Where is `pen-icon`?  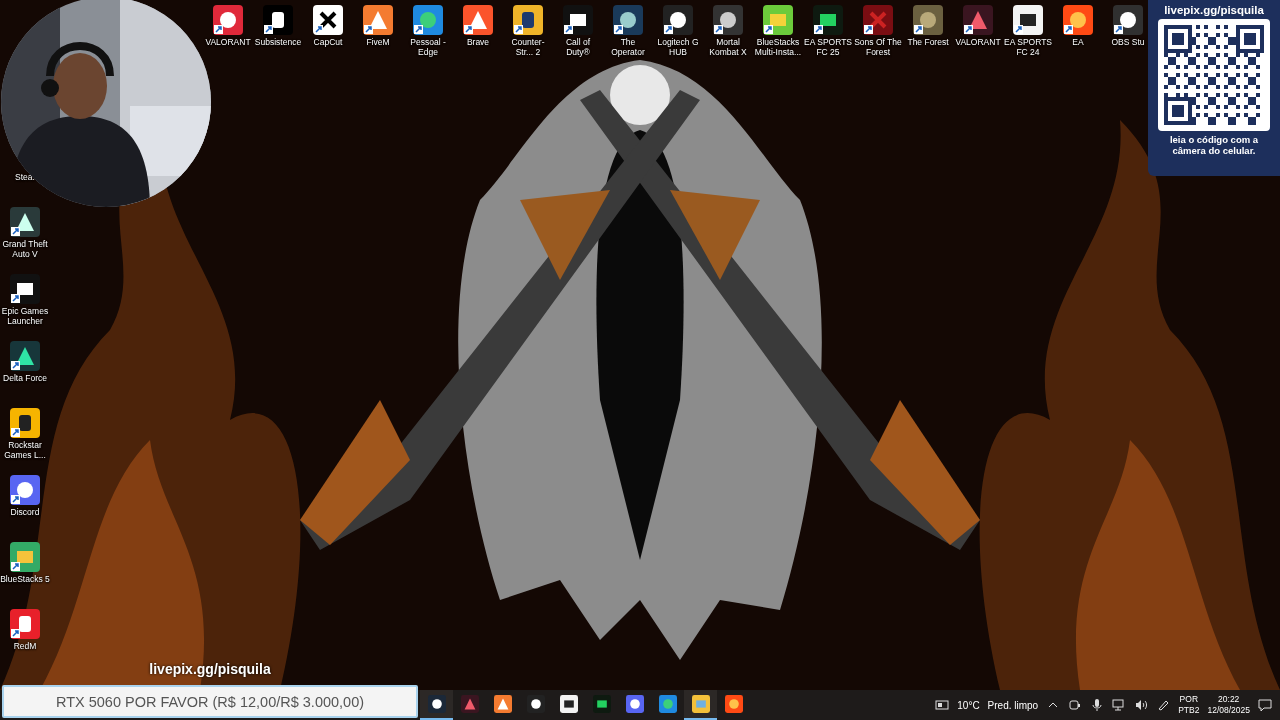 pen-icon is located at coordinates (1163, 705).